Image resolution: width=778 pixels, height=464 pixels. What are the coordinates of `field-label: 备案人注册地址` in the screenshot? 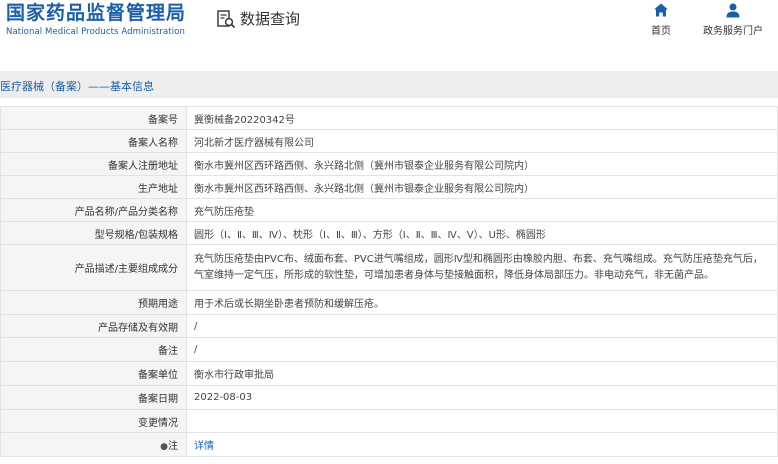 It's located at (93, 164).